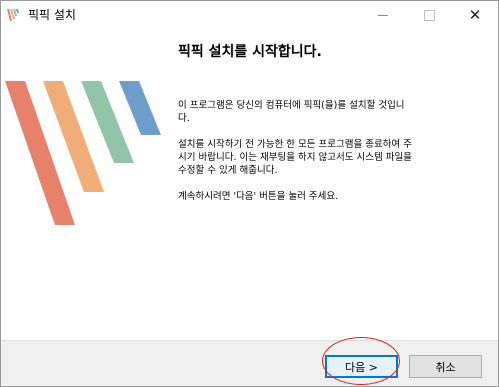 This screenshot has height=387, width=499. What do you see at coordinates (258, 196) in the screenshot?
I see `continue-instruction: 계속하시려면 '다음' 버튼을 눌러 주세요.` at bounding box center [258, 196].